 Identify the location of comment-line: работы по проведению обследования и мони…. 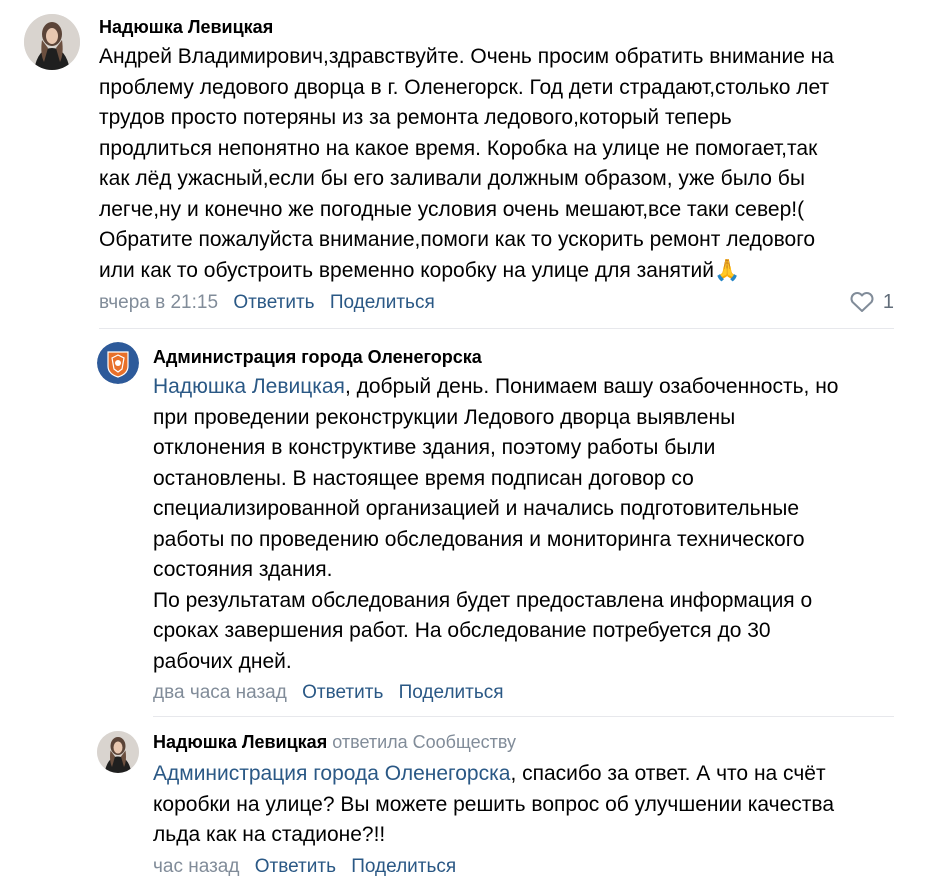
(479, 539).